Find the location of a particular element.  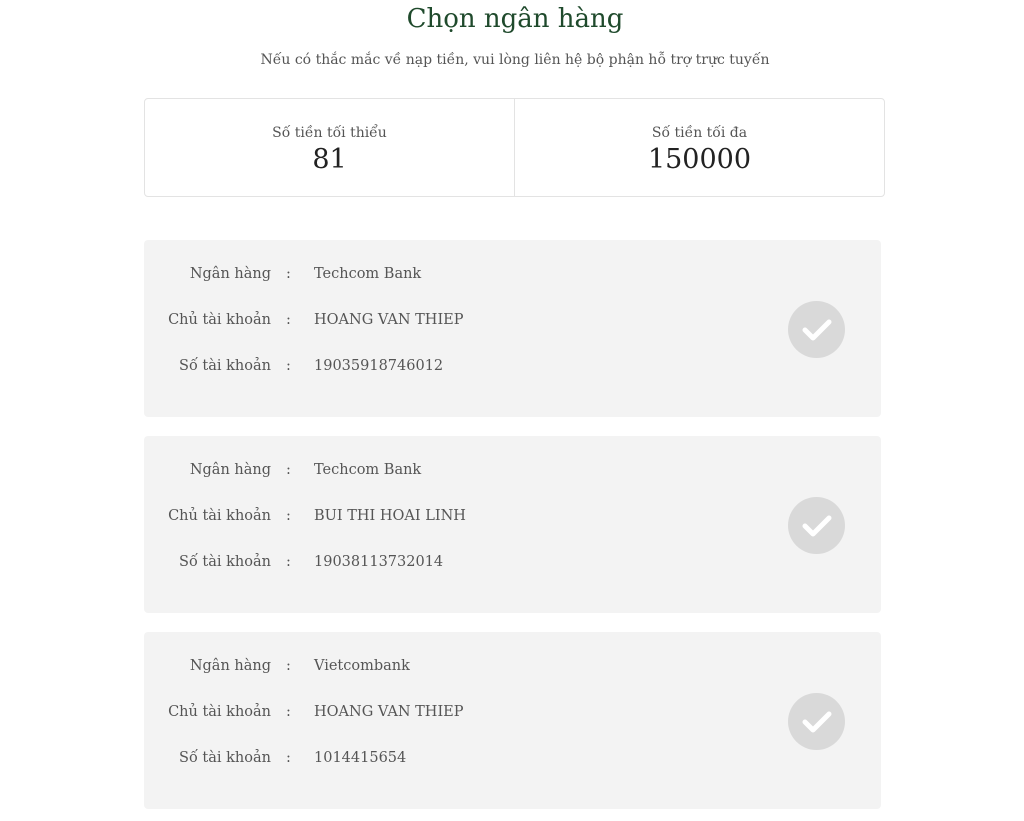

max-amount-label: Số tiền tối đa is located at coordinates (699, 133).